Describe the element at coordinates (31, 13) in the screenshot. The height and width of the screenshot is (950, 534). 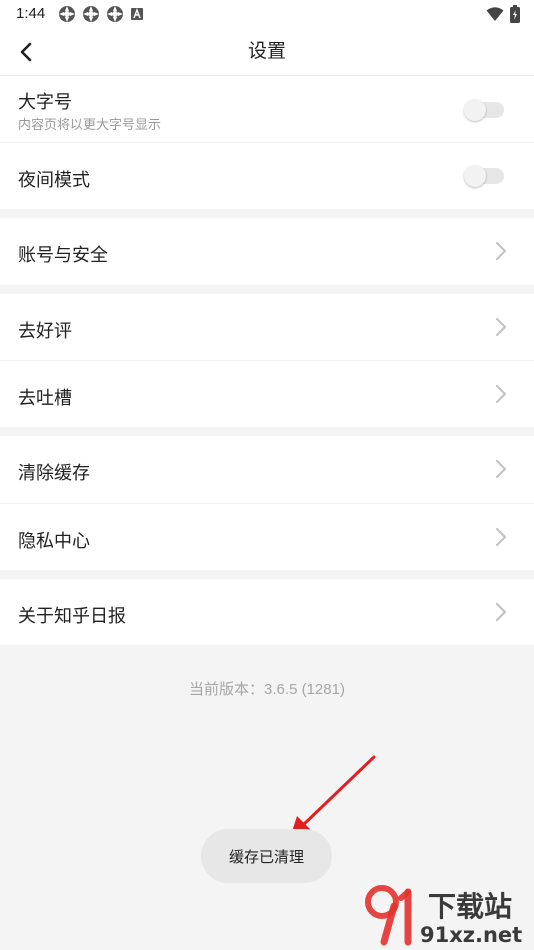
I see `status-time: 1:44` at that location.